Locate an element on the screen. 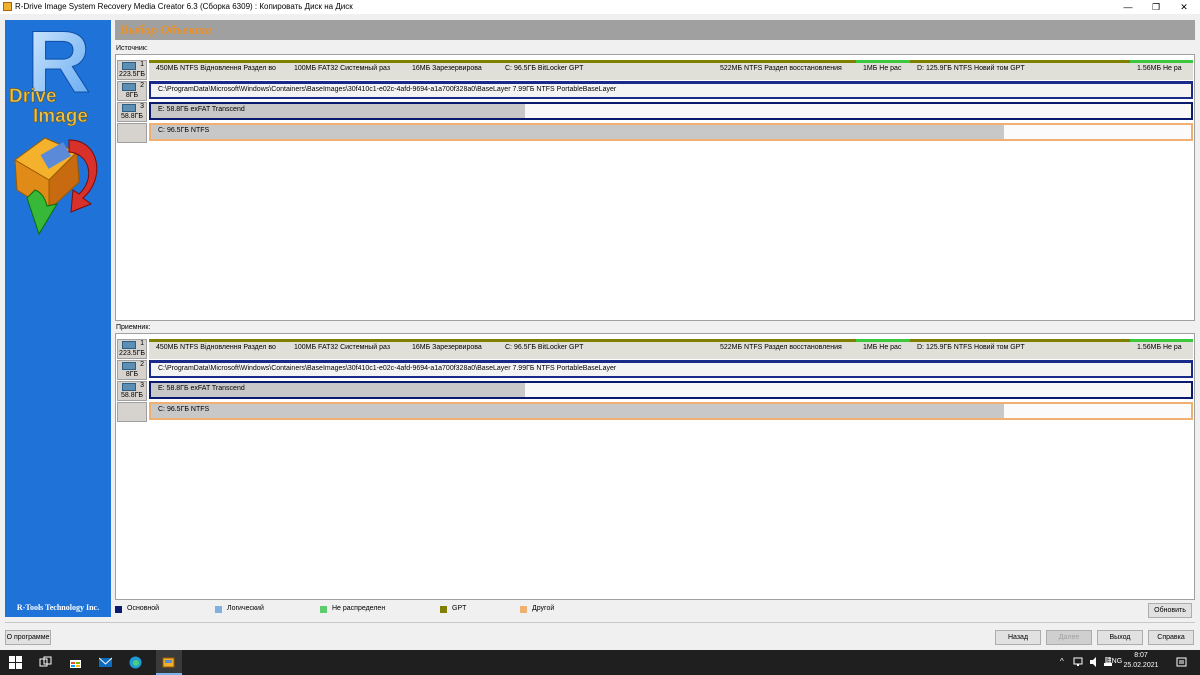 Image resolution: width=1200 pixels, height=675 pixels. minimize-button: — is located at coordinates (1128, 7).